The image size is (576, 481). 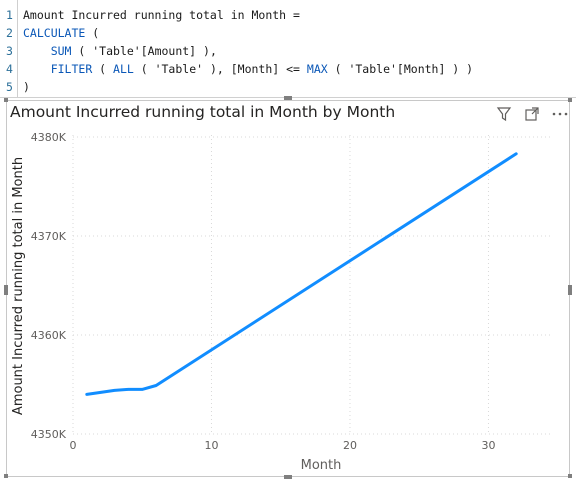 What do you see at coordinates (350, 445) in the screenshot?
I see `x-tick-label: 20` at bounding box center [350, 445].